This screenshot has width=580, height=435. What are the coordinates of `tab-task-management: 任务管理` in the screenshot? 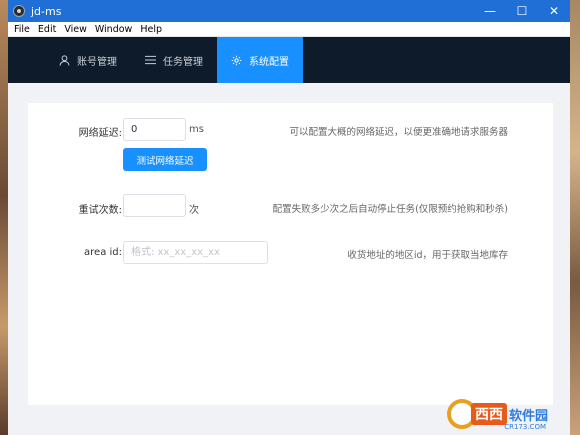 It's located at (174, 60).